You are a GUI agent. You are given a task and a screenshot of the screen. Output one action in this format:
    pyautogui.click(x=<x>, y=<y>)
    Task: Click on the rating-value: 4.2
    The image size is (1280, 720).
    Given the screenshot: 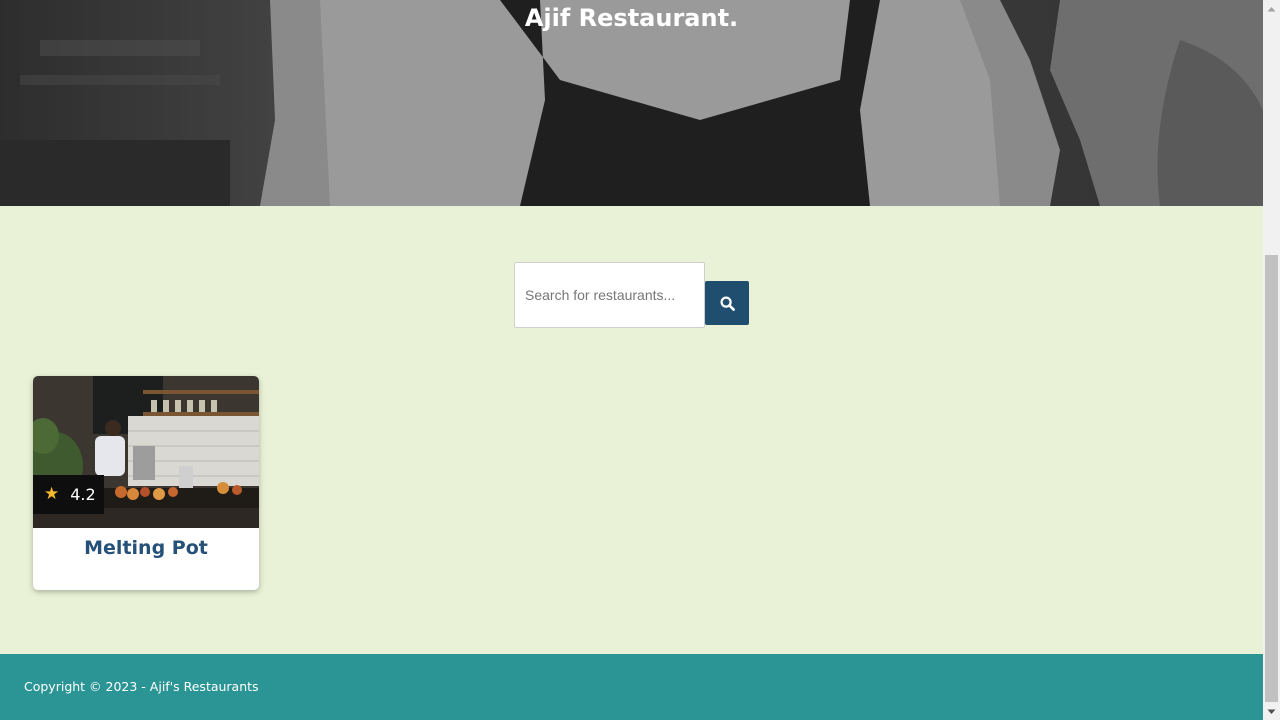 What is the action you would take?
    pyautogui.click(x=83, y=494)
    